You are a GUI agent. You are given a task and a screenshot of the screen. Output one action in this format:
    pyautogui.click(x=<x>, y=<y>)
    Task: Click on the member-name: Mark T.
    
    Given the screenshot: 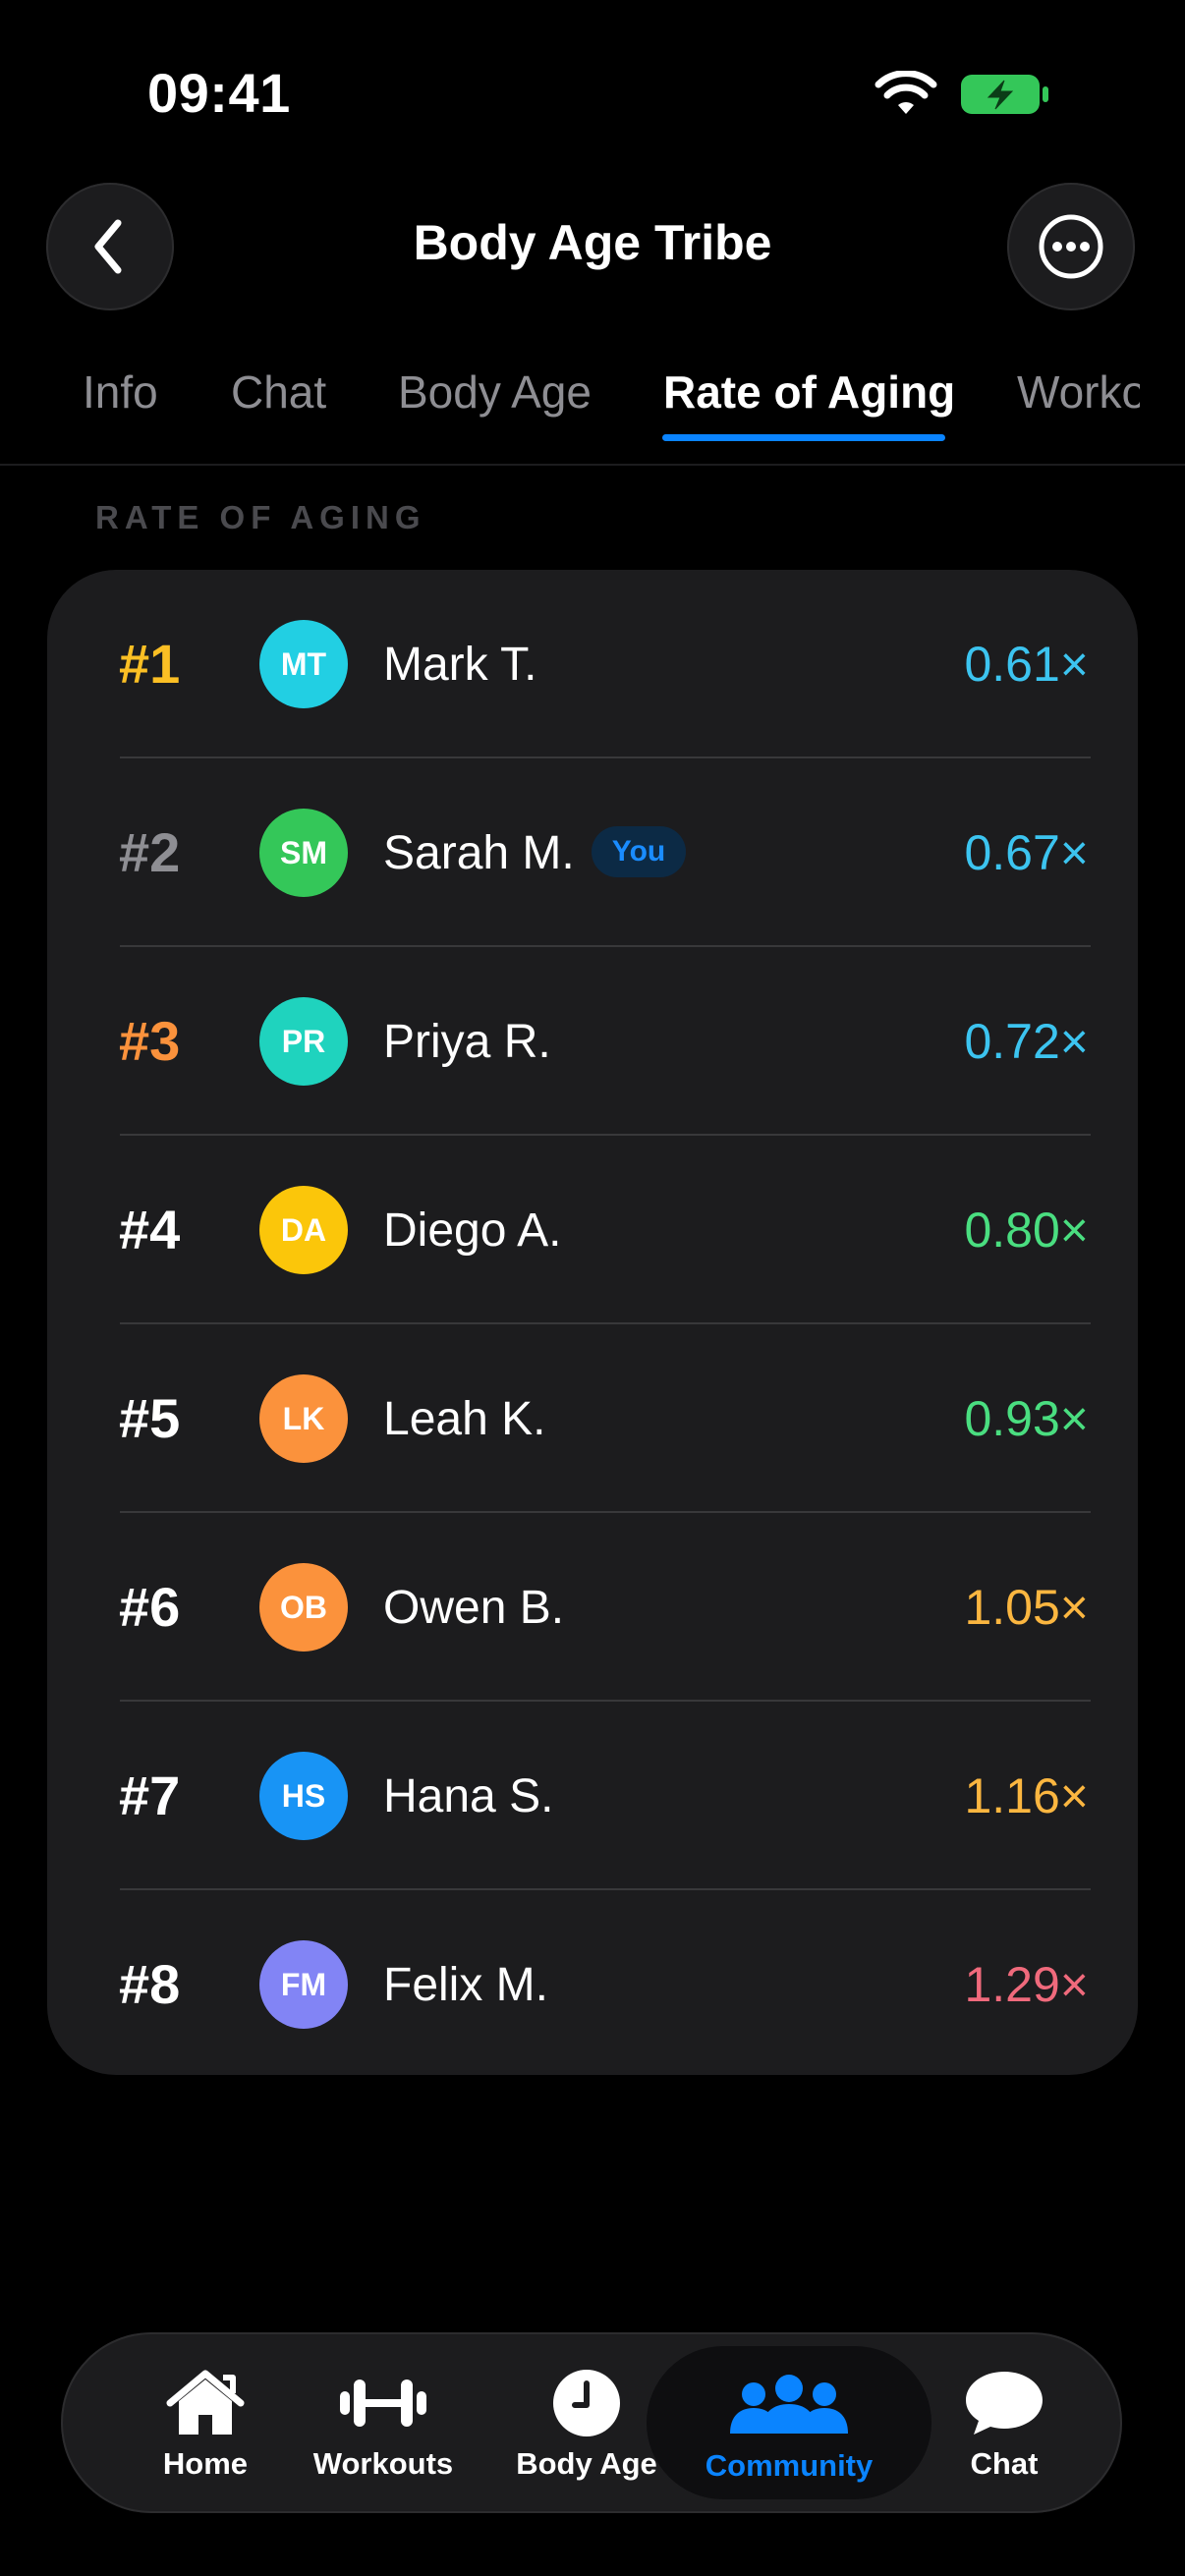 What is the action you would take?
    pyautogui.click(x=460, y=665)
    